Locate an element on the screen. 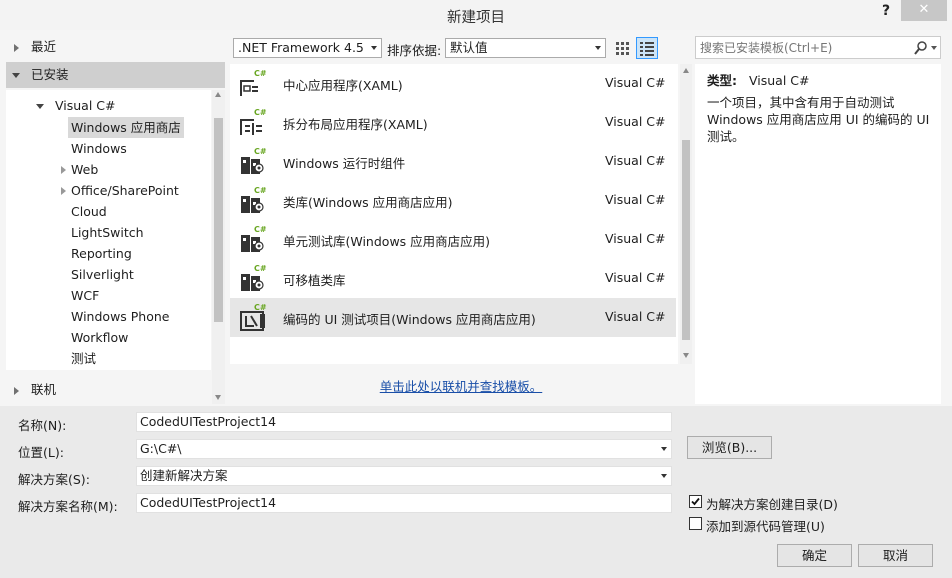 This screenshot has width=952, height=578. template-row-hub-app: C# 中心应用程序(XAML) Visual C# is located at coordinates (453, 83).